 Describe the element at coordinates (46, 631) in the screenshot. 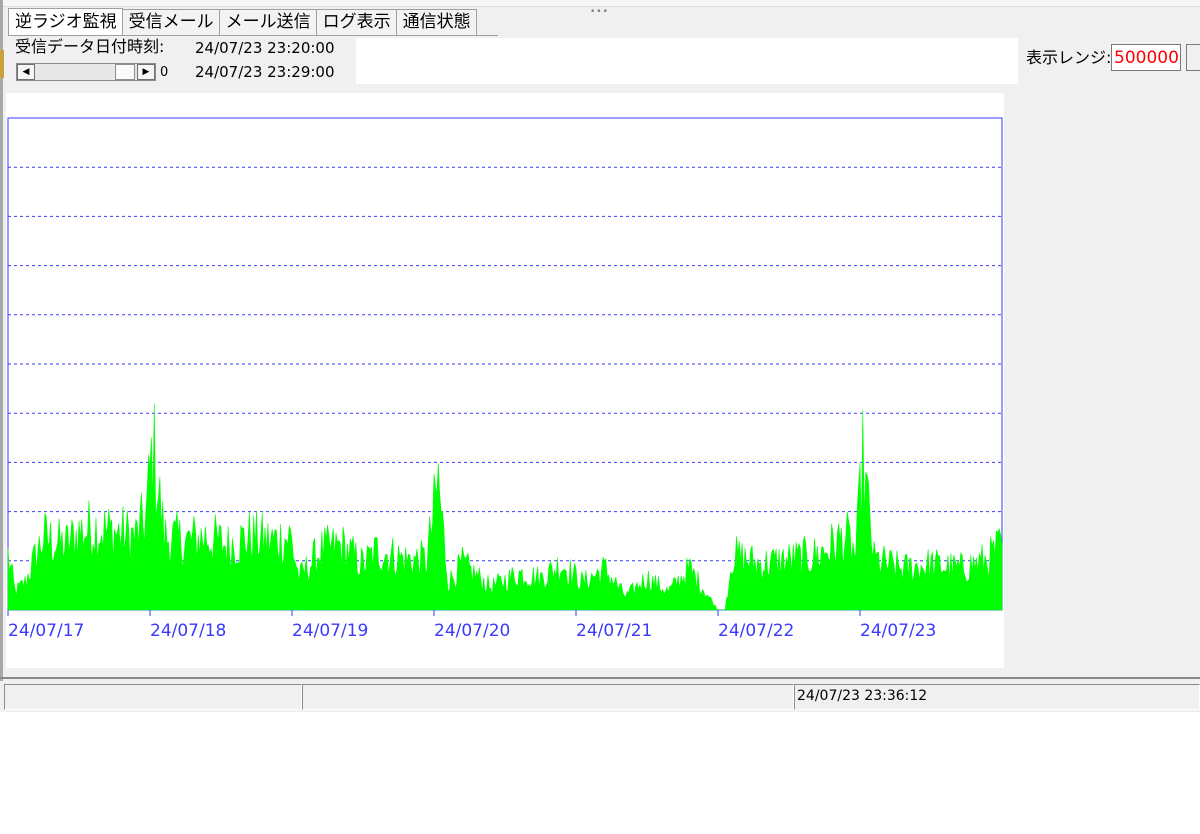

I see `x-tick-label: 24/07/17` at that location.